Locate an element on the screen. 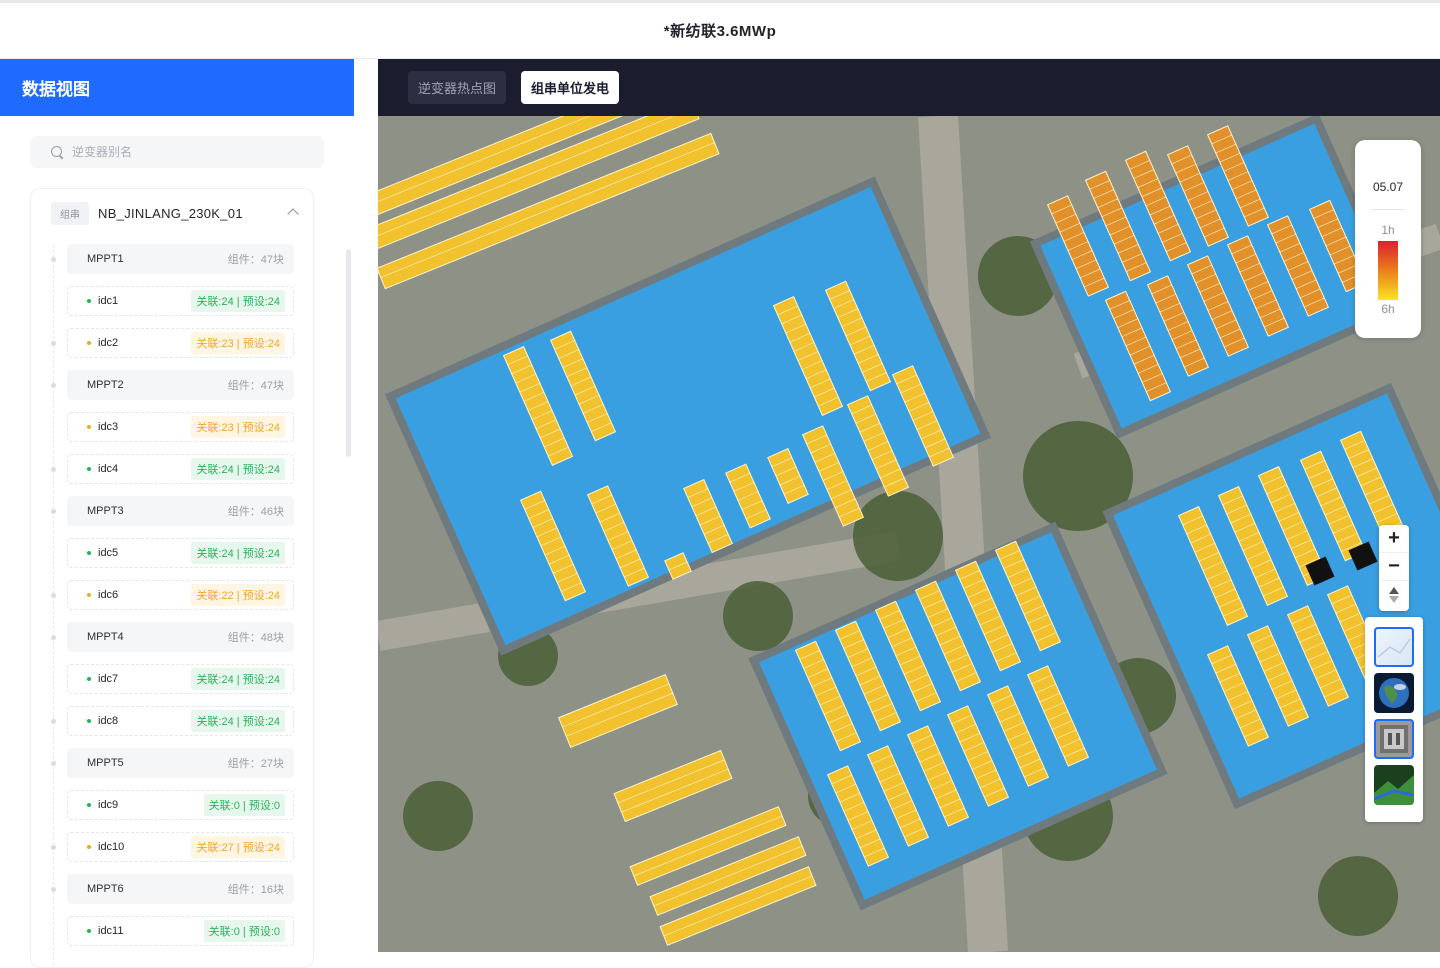 The height and width of the screenshot is (968, 1440). legend-gradient is located at coordinates (1388, 270).